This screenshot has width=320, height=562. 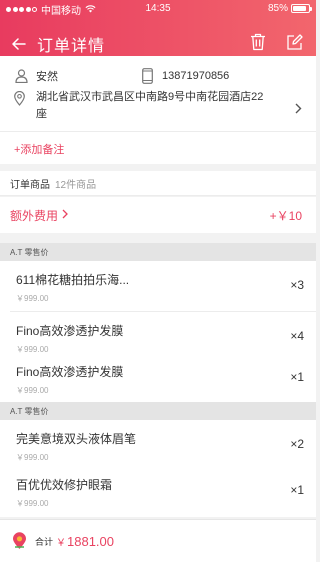 What do you see at coordinates (44, 541) in the screenshot?
I see `total-label: 合计` at bounding box center [44, 541].